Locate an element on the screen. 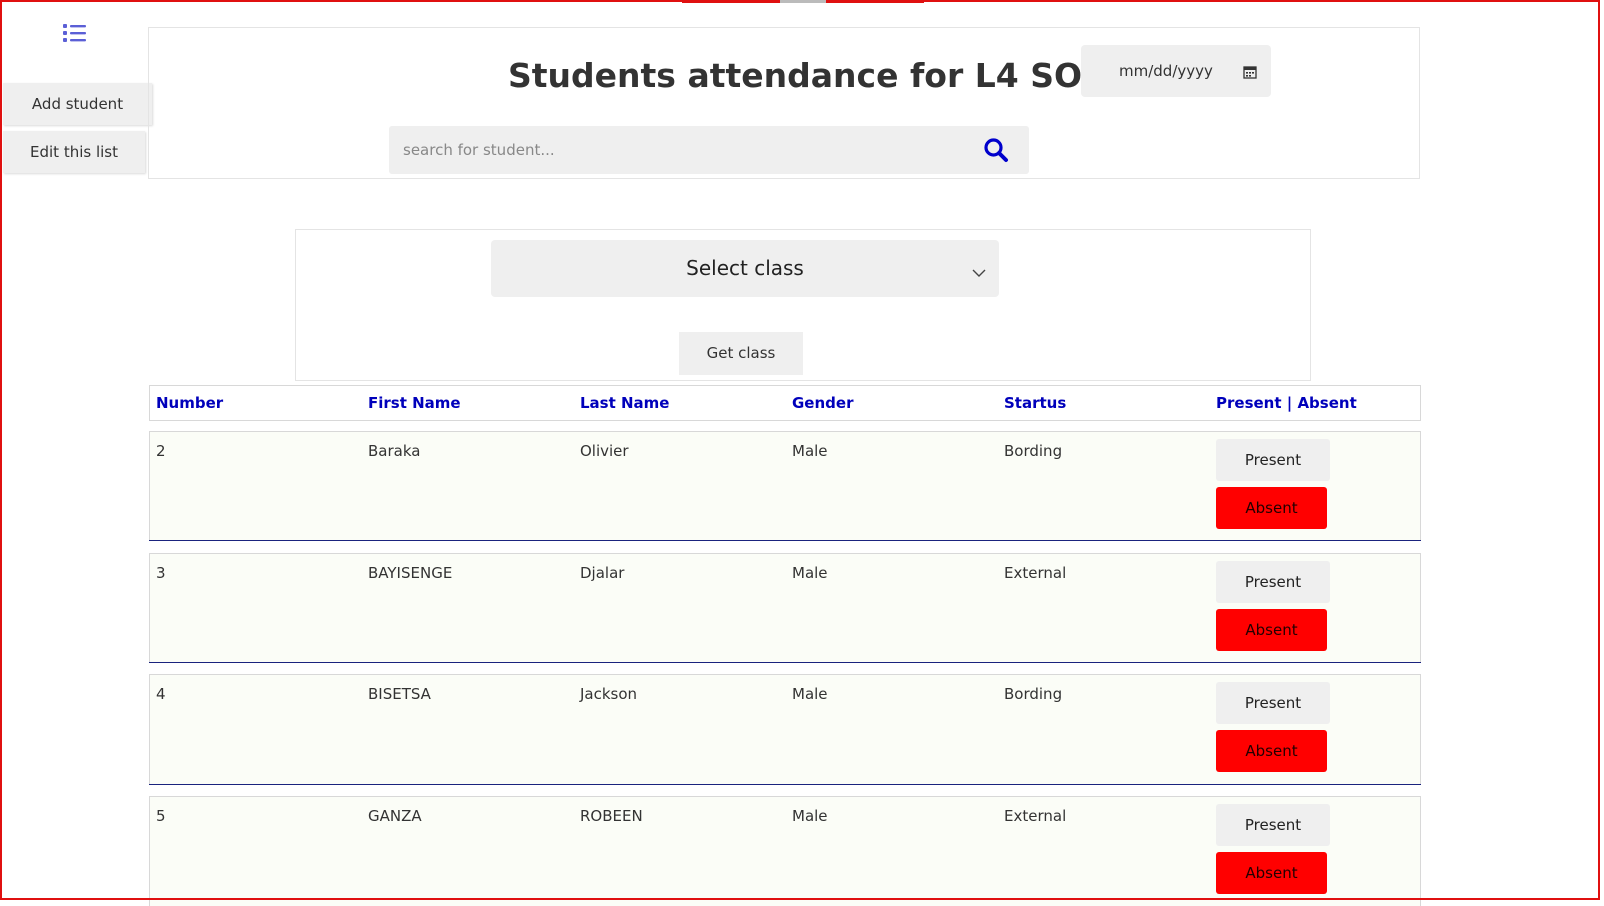 The width and height of the screenshot is (1604, 906). scrollbar is located at coordinates (1597, 452).